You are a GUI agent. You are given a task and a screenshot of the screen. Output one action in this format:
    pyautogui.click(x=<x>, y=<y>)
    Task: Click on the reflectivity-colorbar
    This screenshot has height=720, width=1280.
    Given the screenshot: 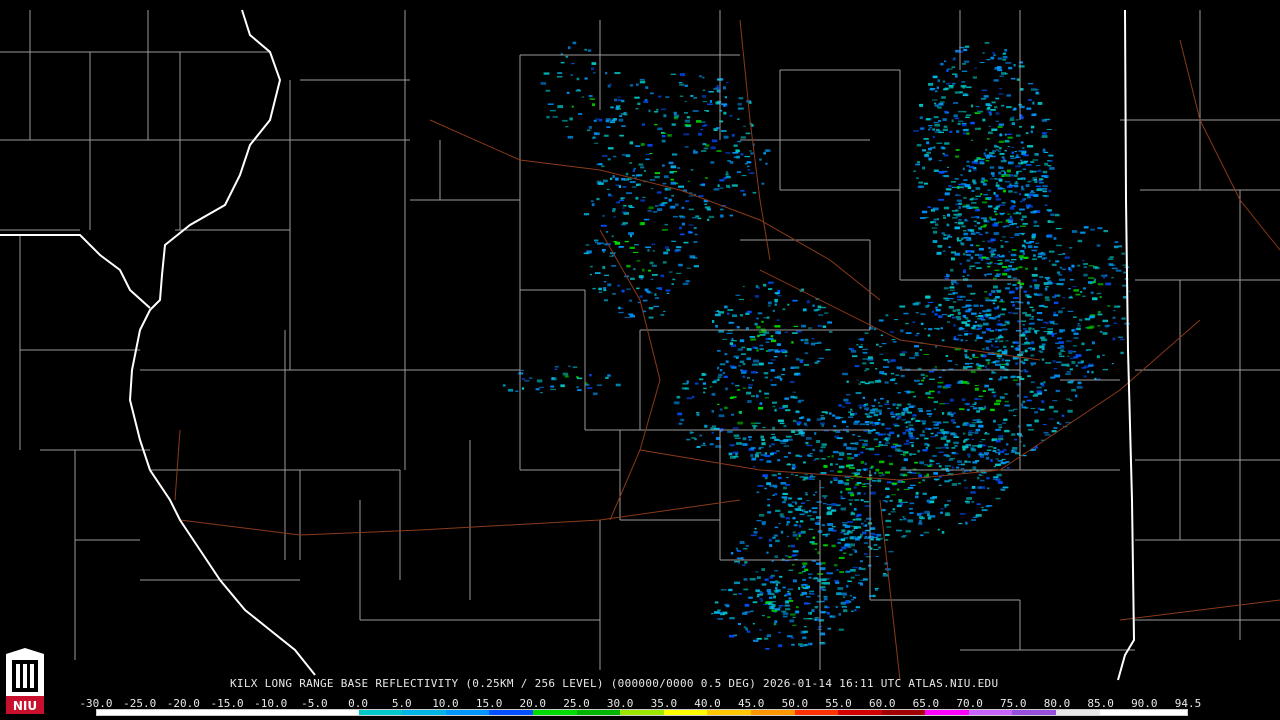 What is the action you would take?
    pyautogui.click(x=642, y=712)
    